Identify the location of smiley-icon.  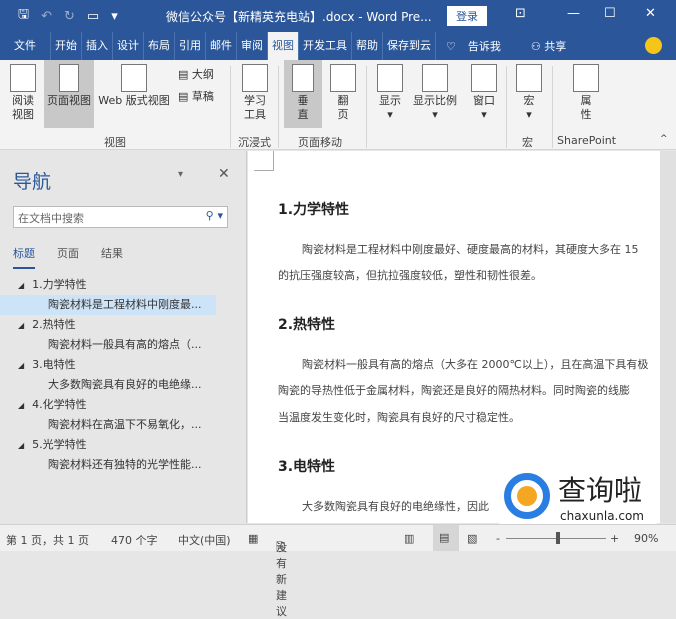
(653, 45).